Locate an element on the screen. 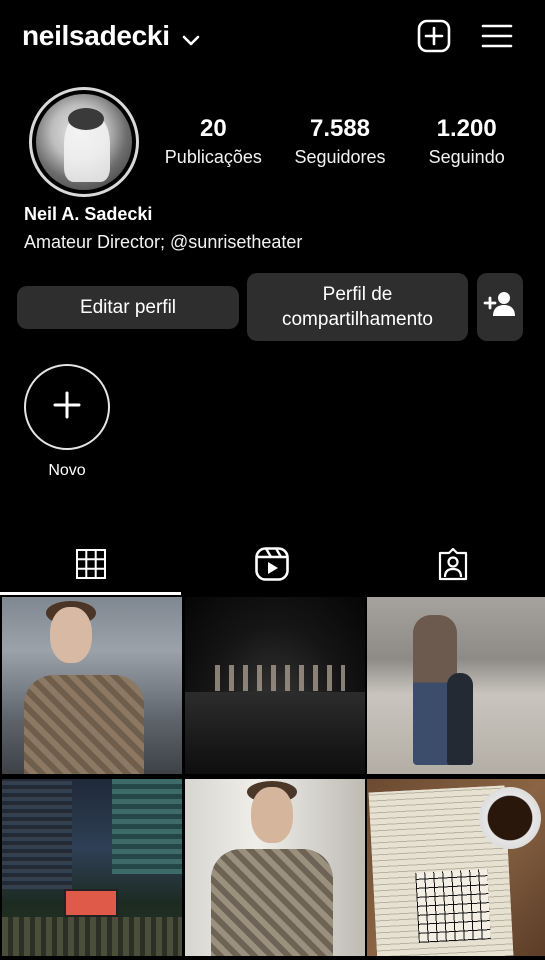 Image resolution: width=545 pixels, height=960 pixels. add-person-icon is located at coordinates (500, 307).